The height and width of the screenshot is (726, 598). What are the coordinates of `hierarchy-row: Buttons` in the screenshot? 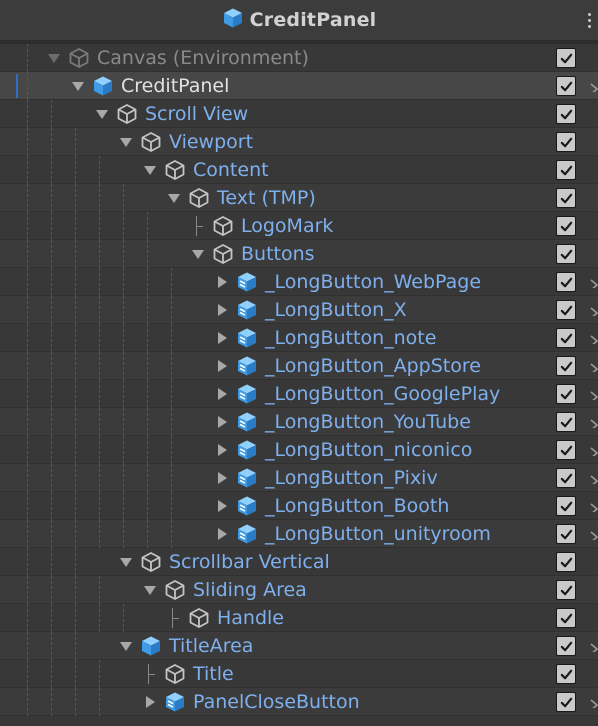 It's located at (299, 254).